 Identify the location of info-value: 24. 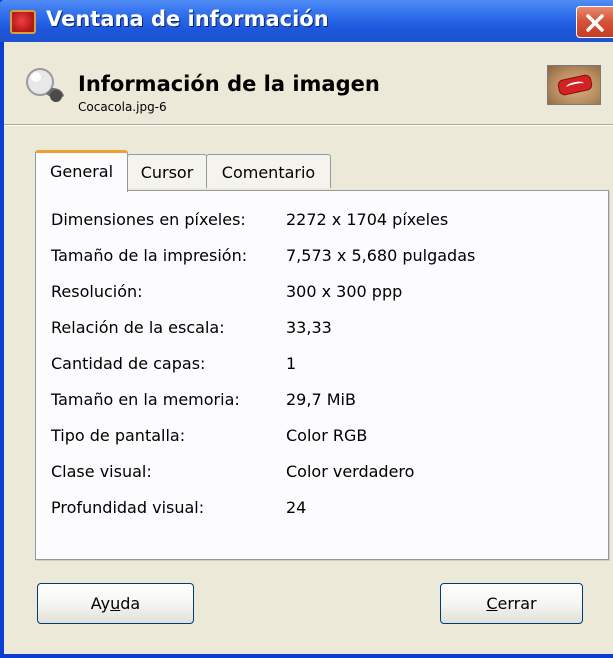
(296, 507).